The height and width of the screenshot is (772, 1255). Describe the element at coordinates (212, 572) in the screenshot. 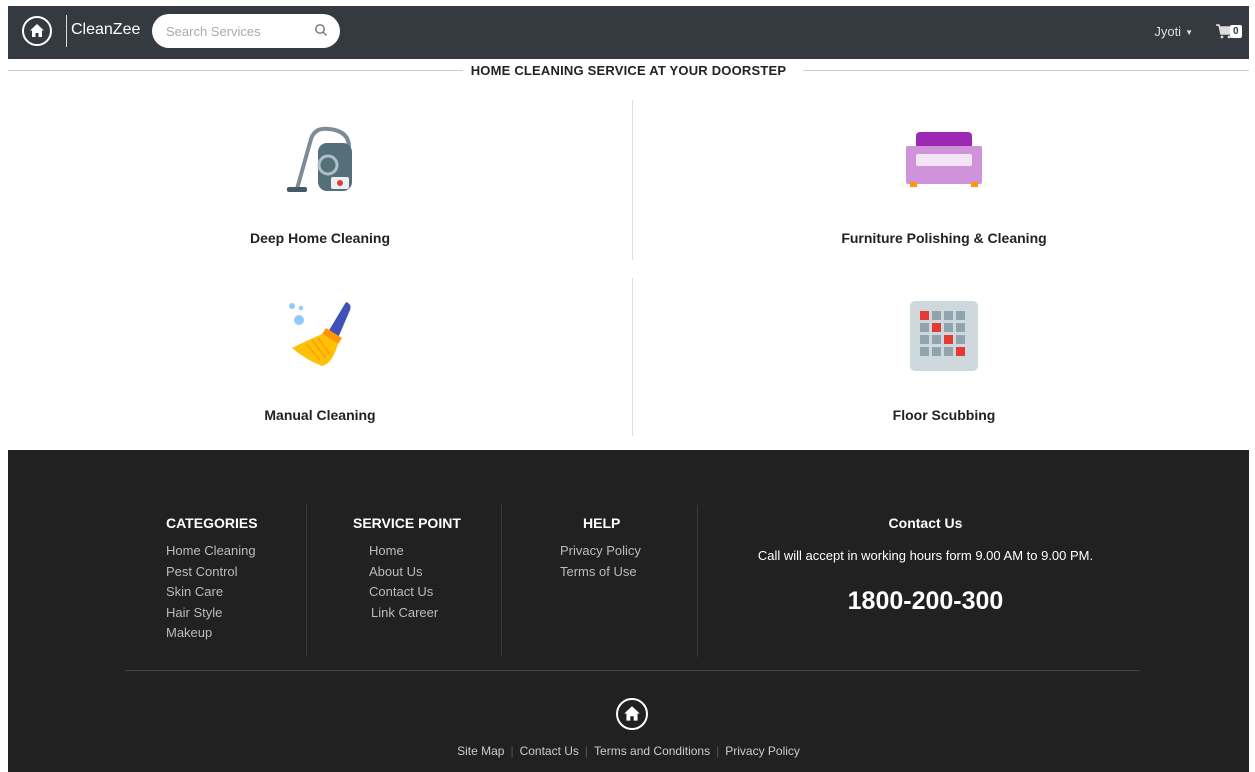

I see `footer-link: Pest Control` at that location.